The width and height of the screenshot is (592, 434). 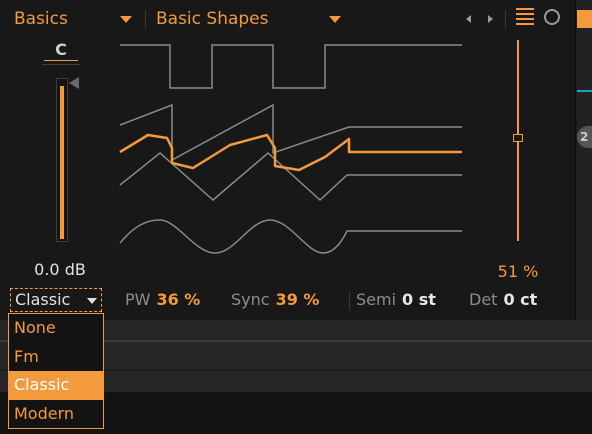 What do you see at coordinates (518, 138) in the screenshot?
I see `mix-slider-handle` at bounding box center [518, 138].